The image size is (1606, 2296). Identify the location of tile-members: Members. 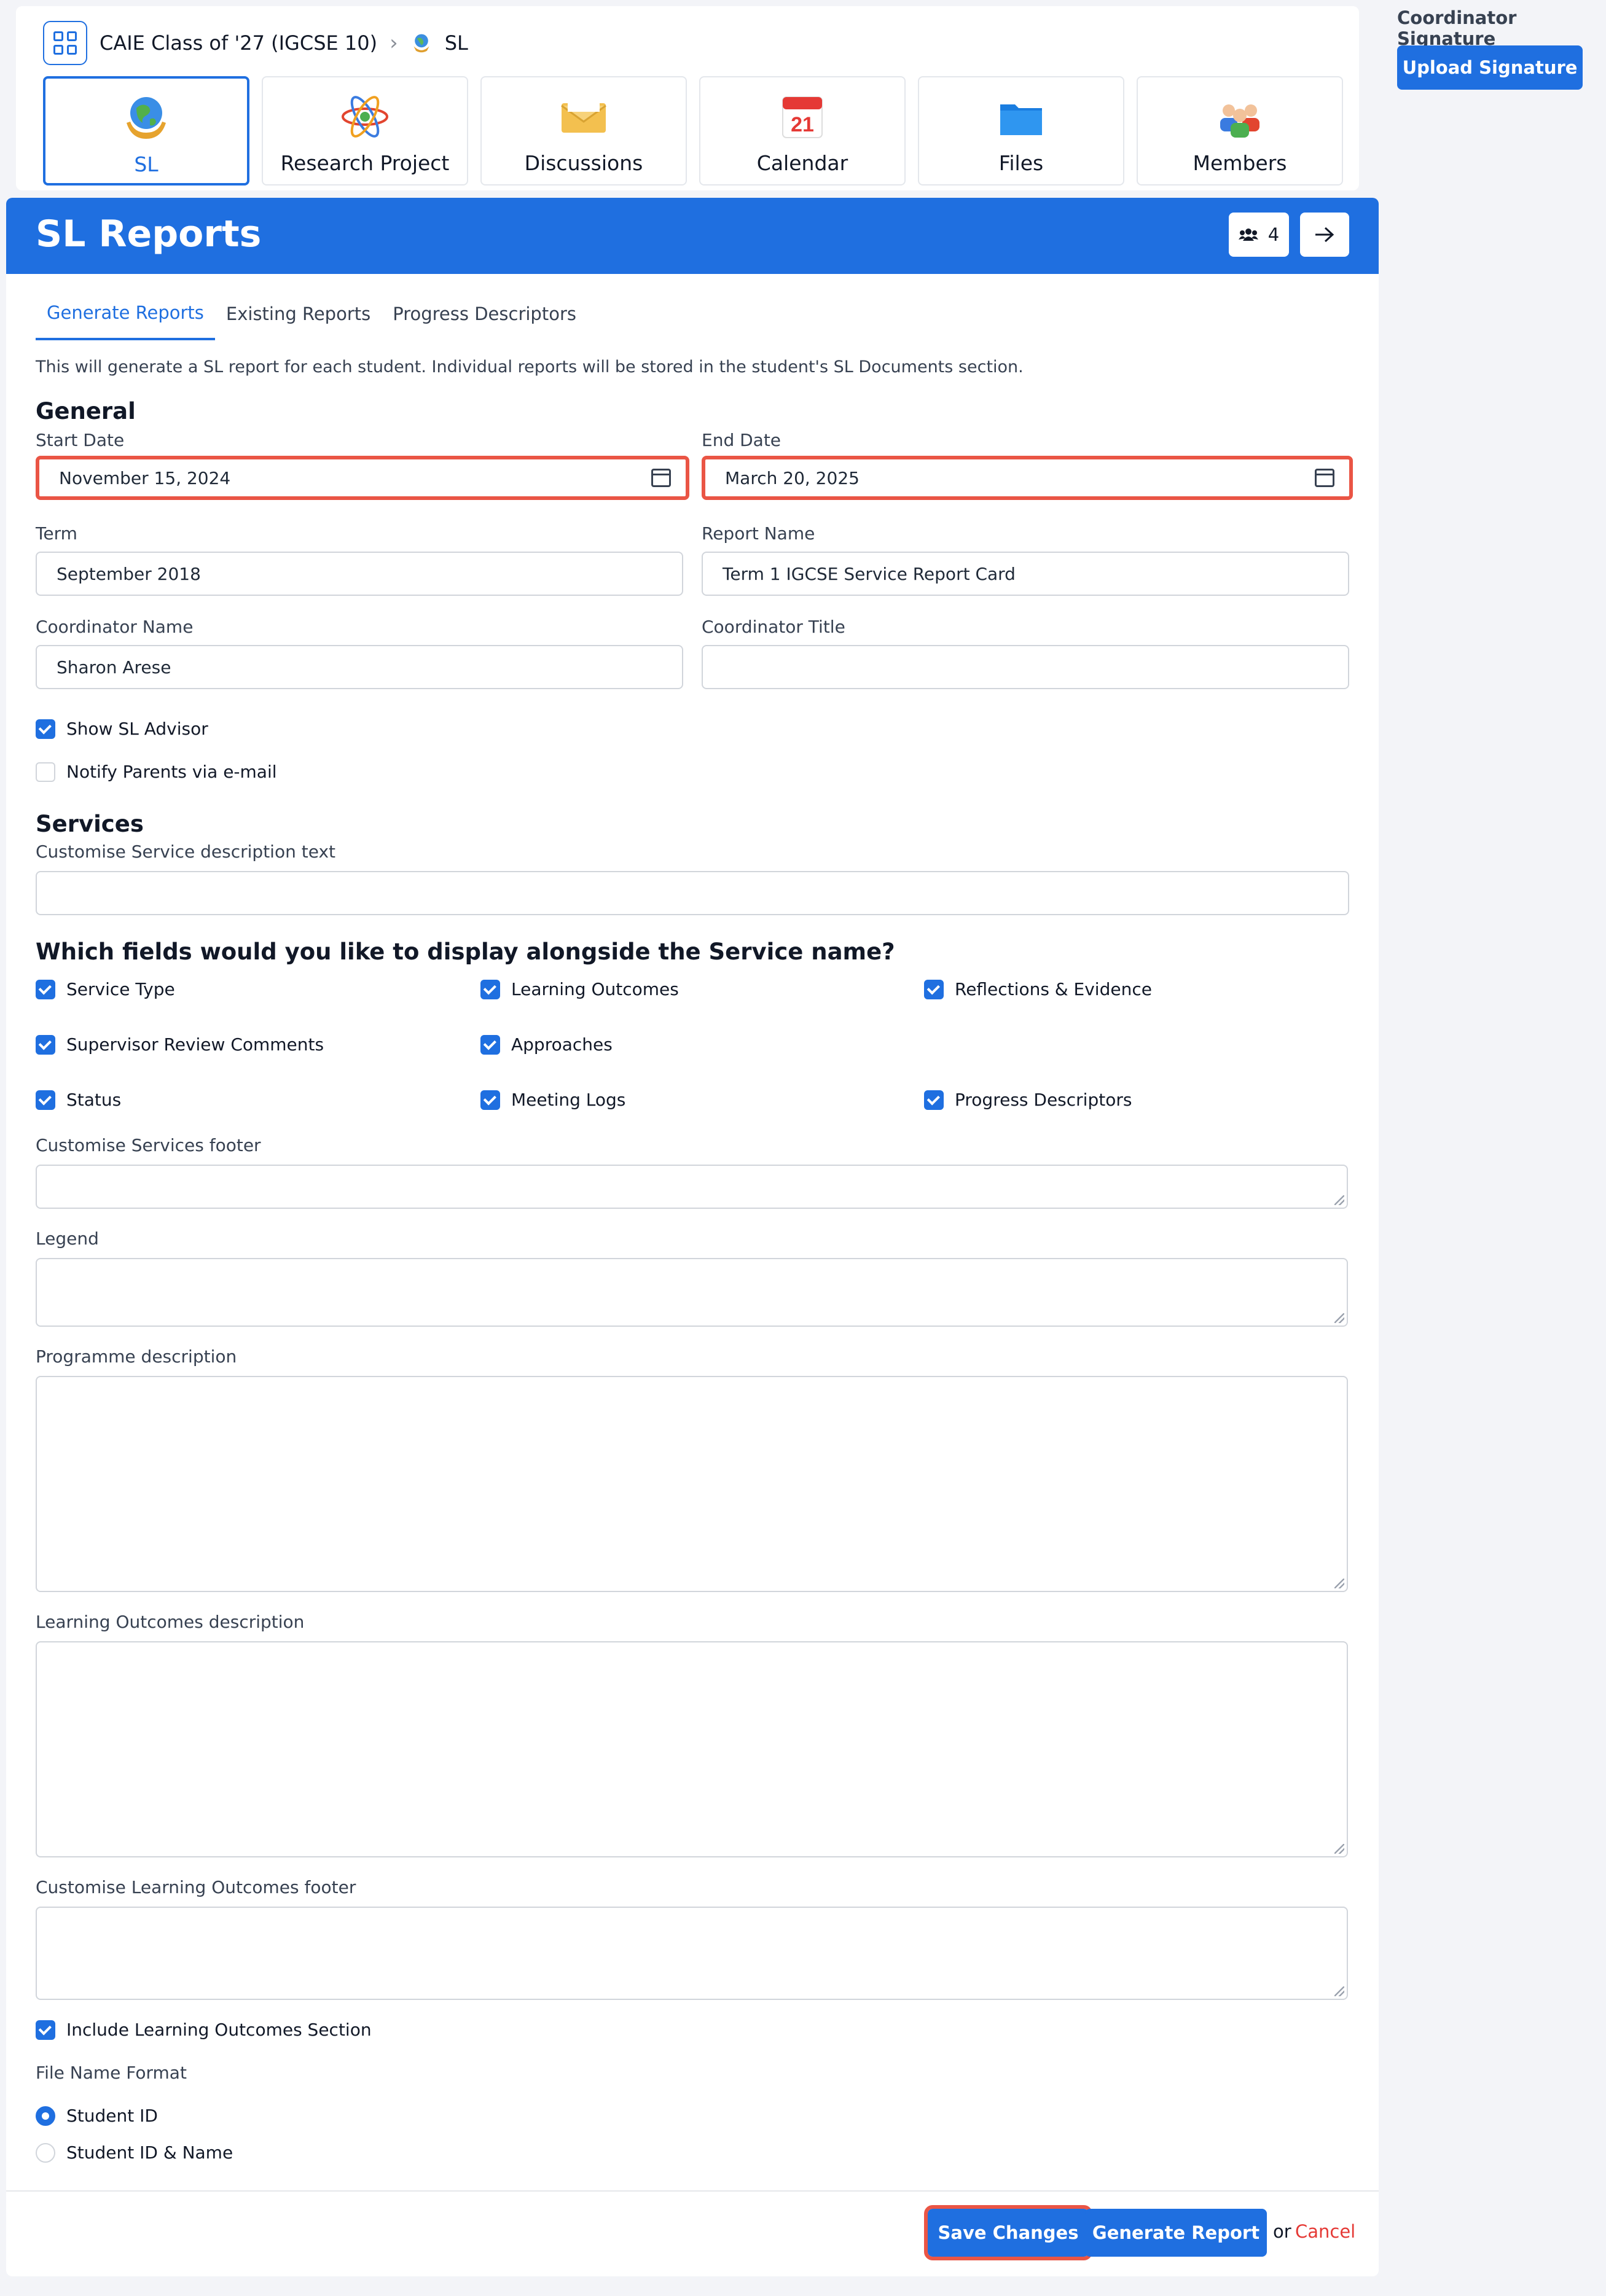
(1240, 130).